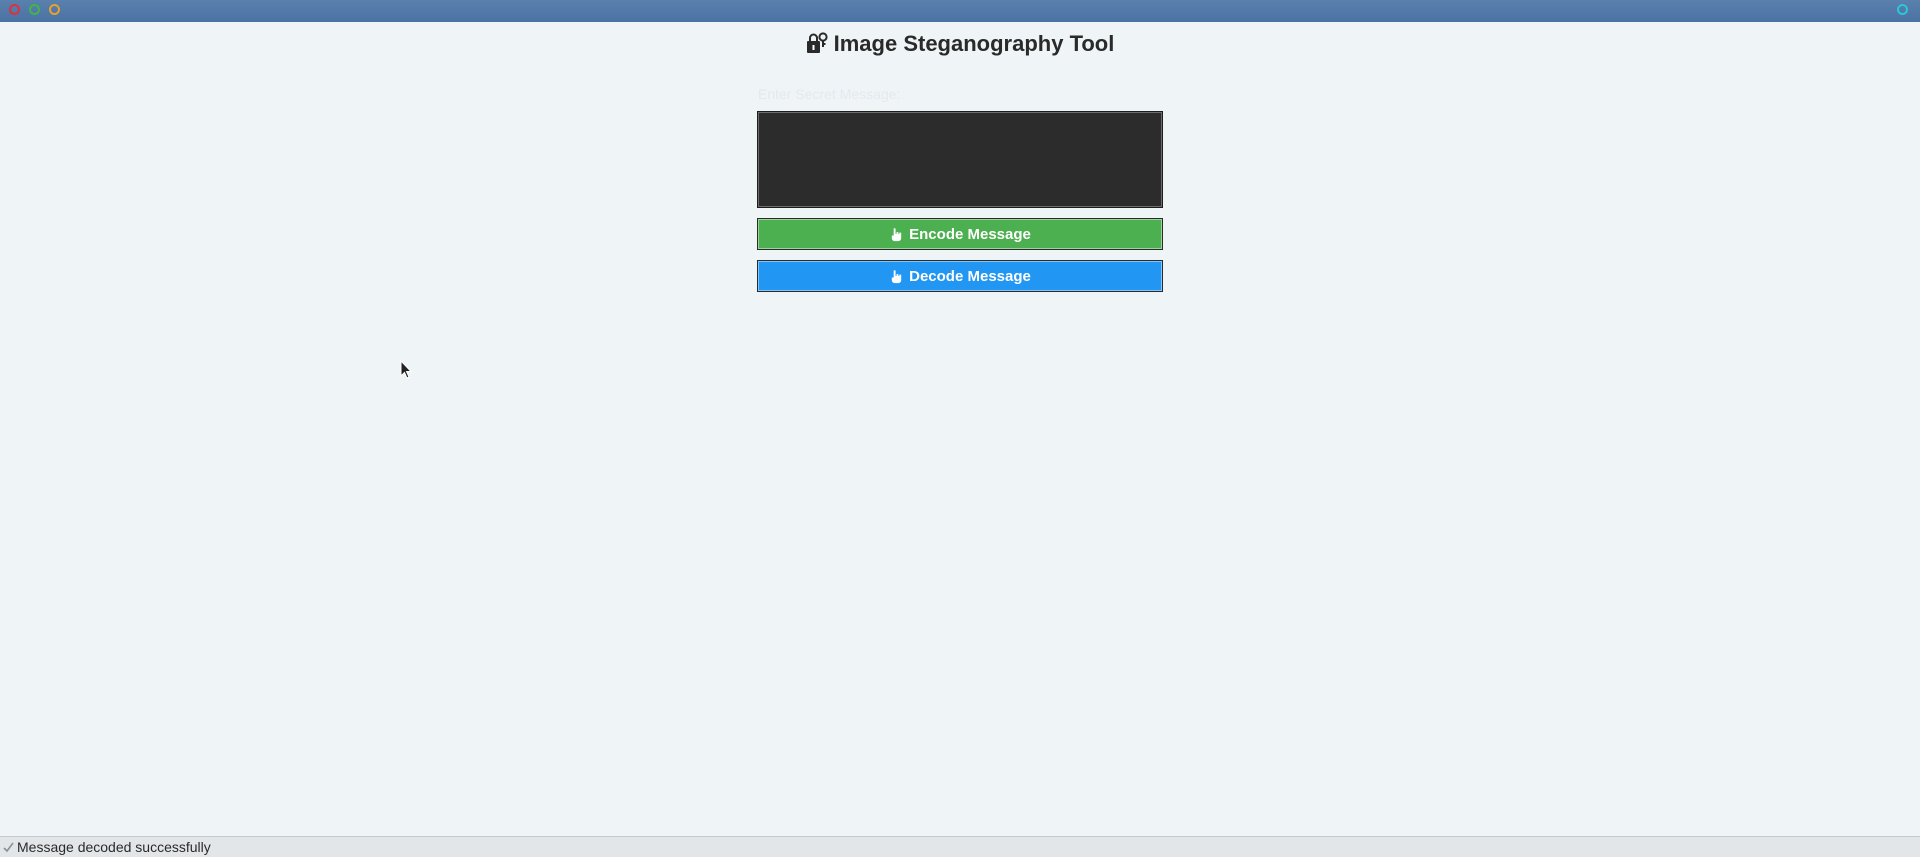 The height and width of the screenshot is (857, 1920). I want to click on app-title-text: Image Steganography Tool, so click(974, 43).